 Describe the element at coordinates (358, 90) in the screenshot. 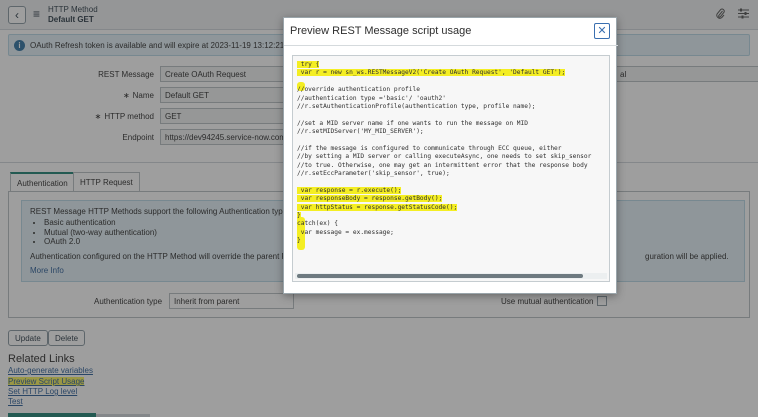

I see `code-line: //override authentication profile` at that location.